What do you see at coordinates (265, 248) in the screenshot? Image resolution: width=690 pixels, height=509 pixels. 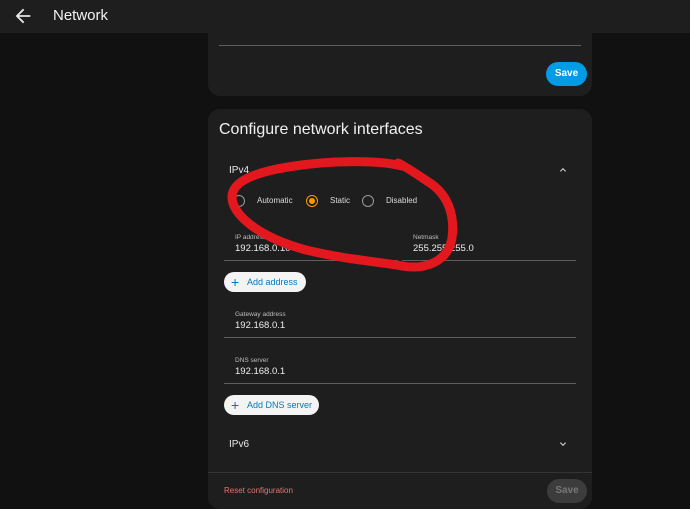 I see `ip-address-value: 192.168.0.104` at bounding box center [265, 248].